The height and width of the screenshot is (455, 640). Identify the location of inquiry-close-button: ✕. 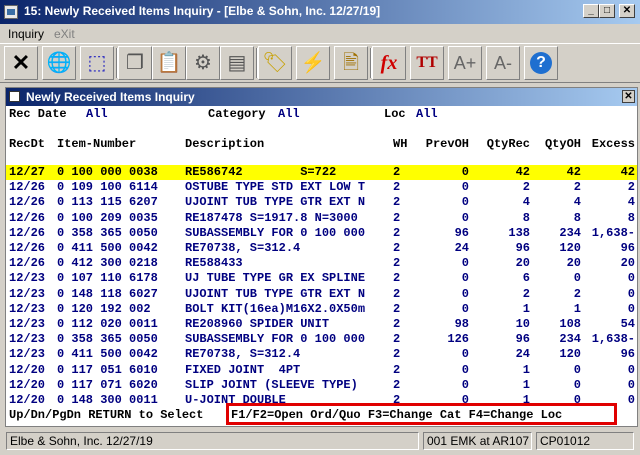
(628, 96).